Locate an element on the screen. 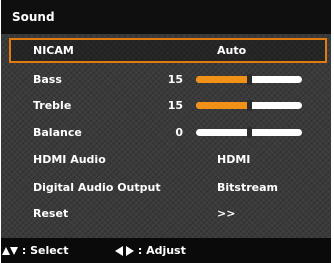 This screenshot has height=263, width=334. menu-item-label: NICAM is located at coordinates (53, 50).